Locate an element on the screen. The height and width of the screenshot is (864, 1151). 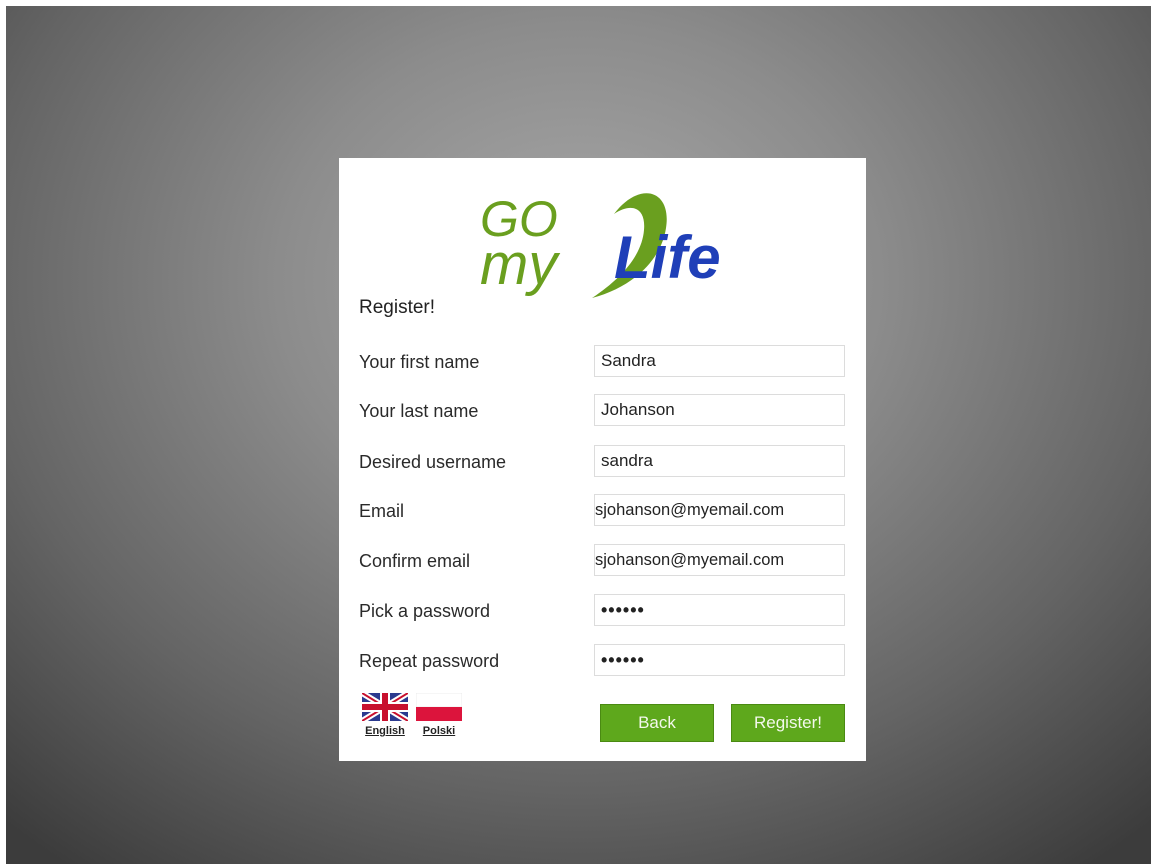
repeat-password-row: Repeat password is located at coordinates (602, 661).